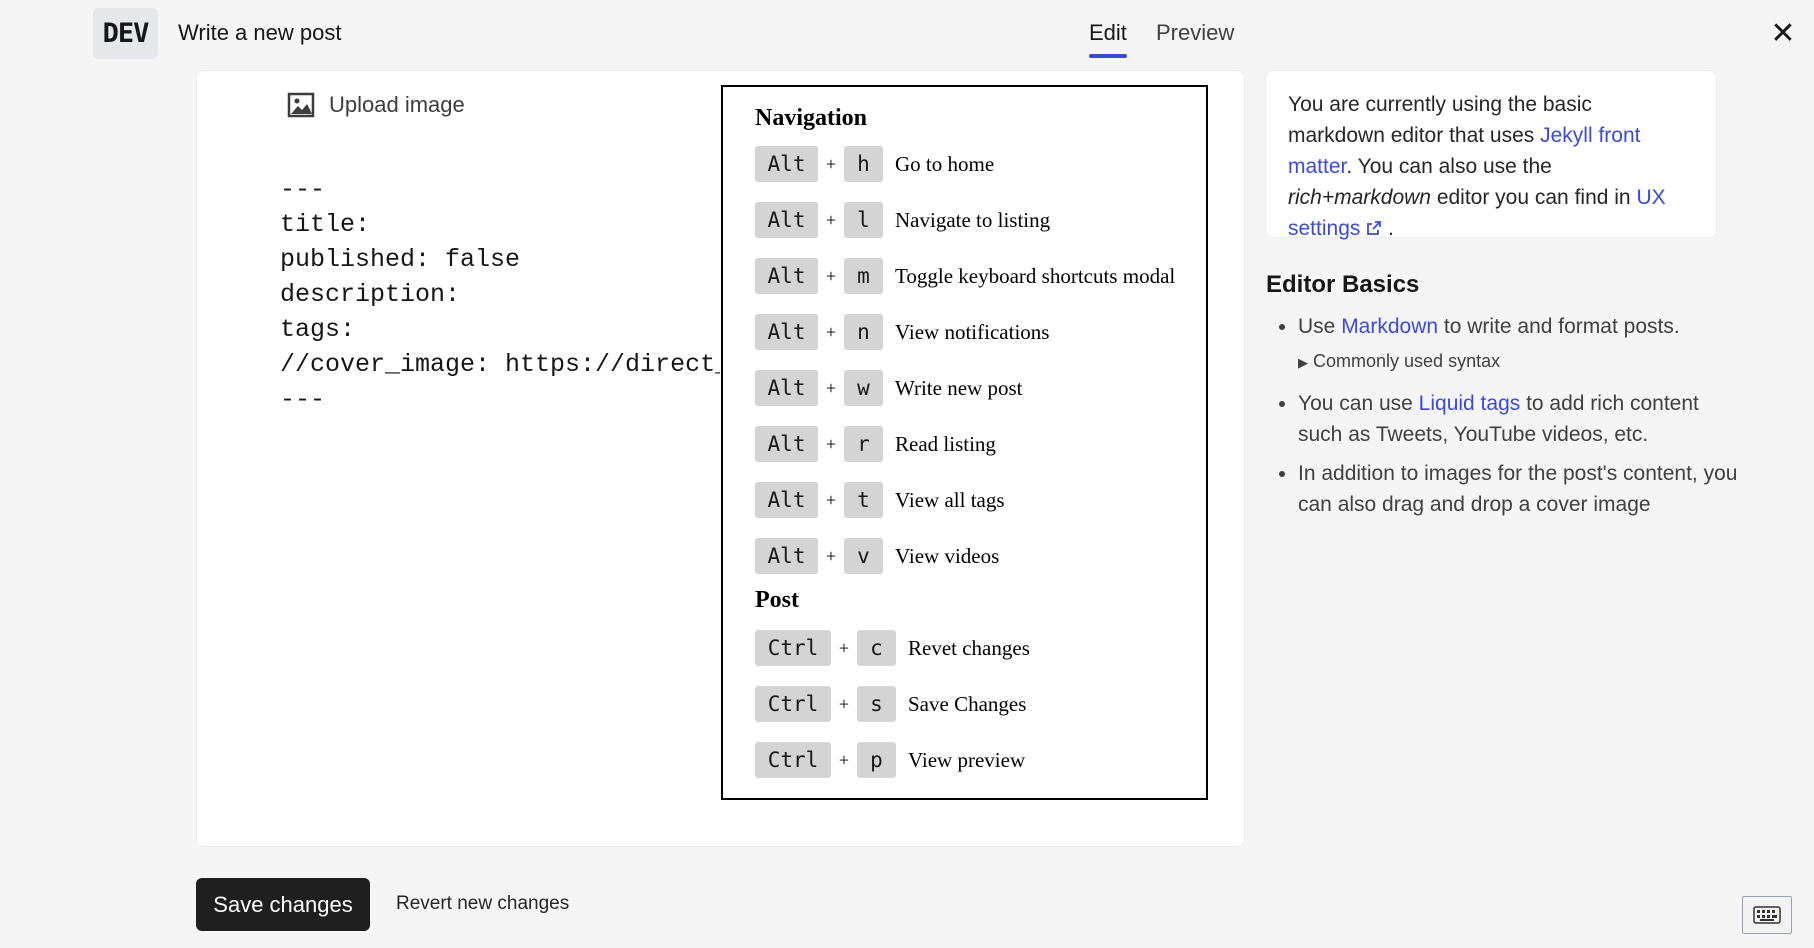  Describe the element at coordinates (863, 164) in the screenshot. I see `key-cap: h` at that location.